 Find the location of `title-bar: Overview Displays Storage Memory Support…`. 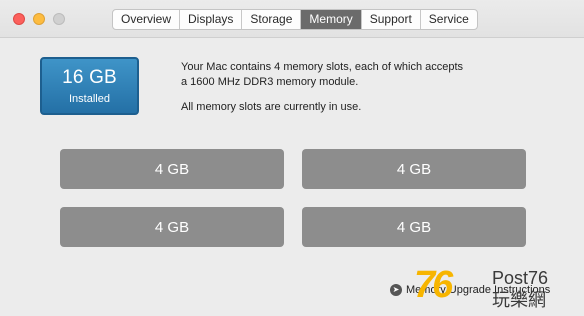

title-bar: Overview Displays Storage Memory Support… is located at coordinates (292, 19).